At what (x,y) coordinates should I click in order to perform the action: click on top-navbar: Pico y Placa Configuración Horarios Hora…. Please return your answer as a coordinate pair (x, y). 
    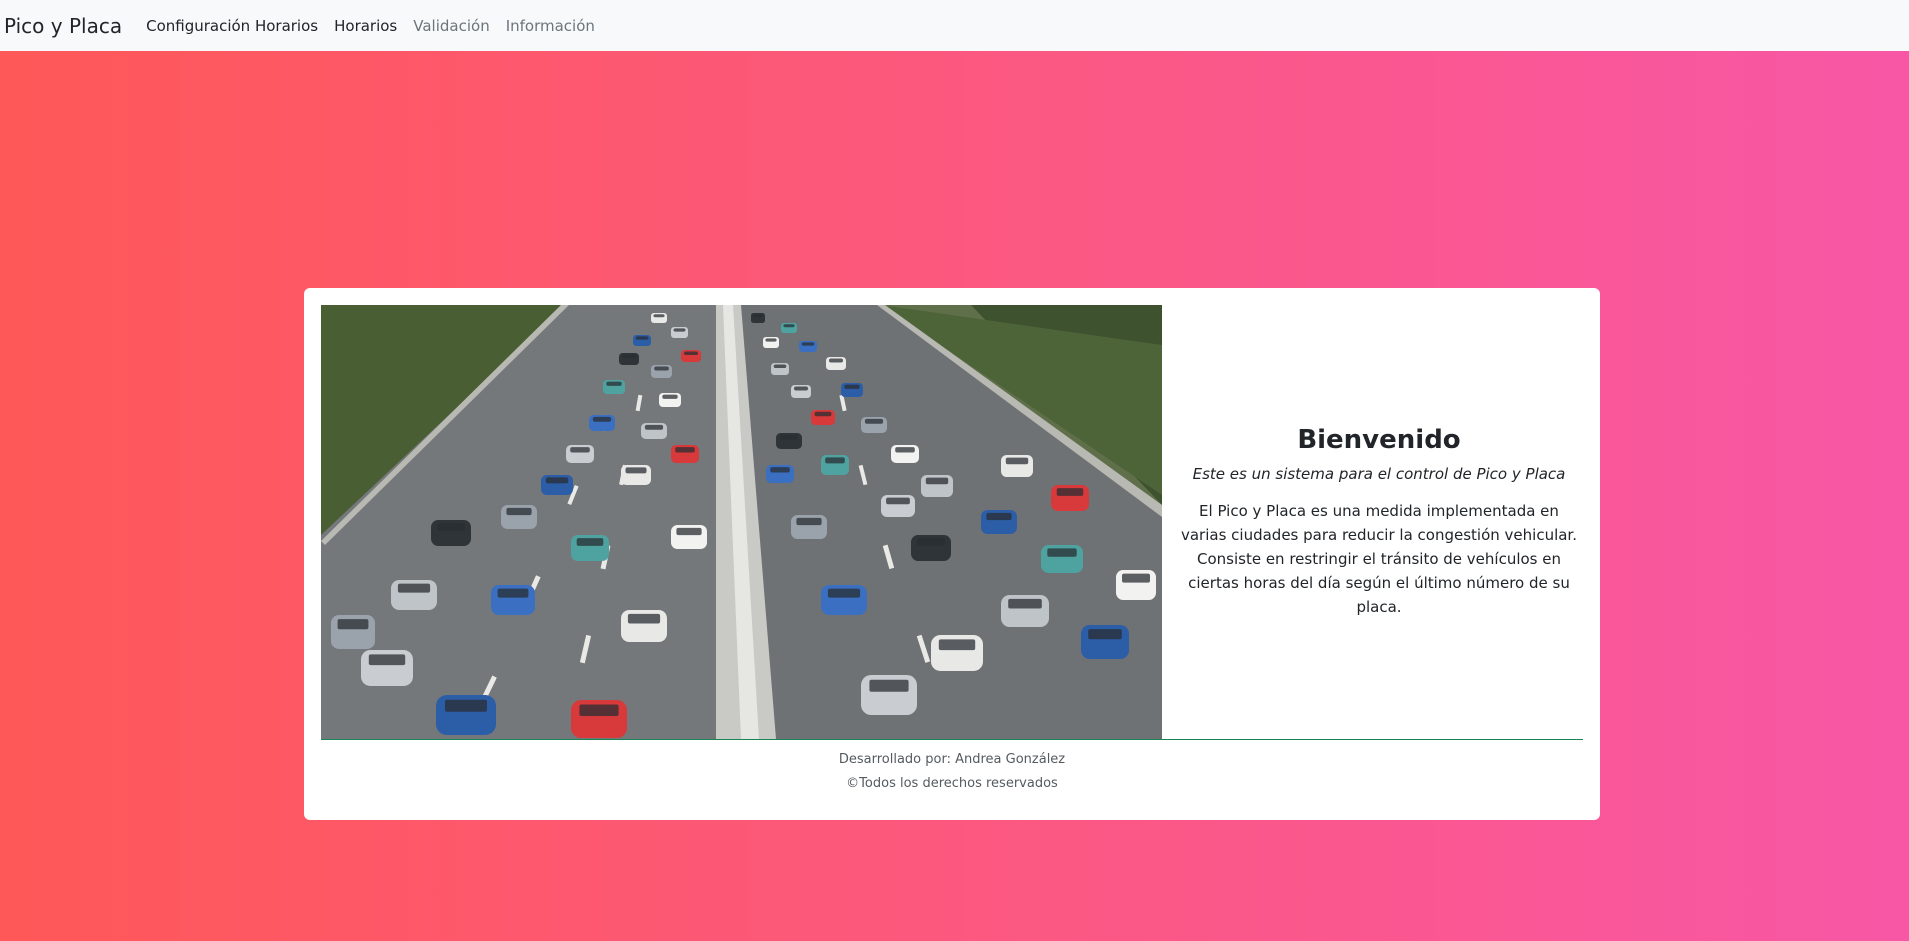
    Looking at the image, I should click on (954, 25).